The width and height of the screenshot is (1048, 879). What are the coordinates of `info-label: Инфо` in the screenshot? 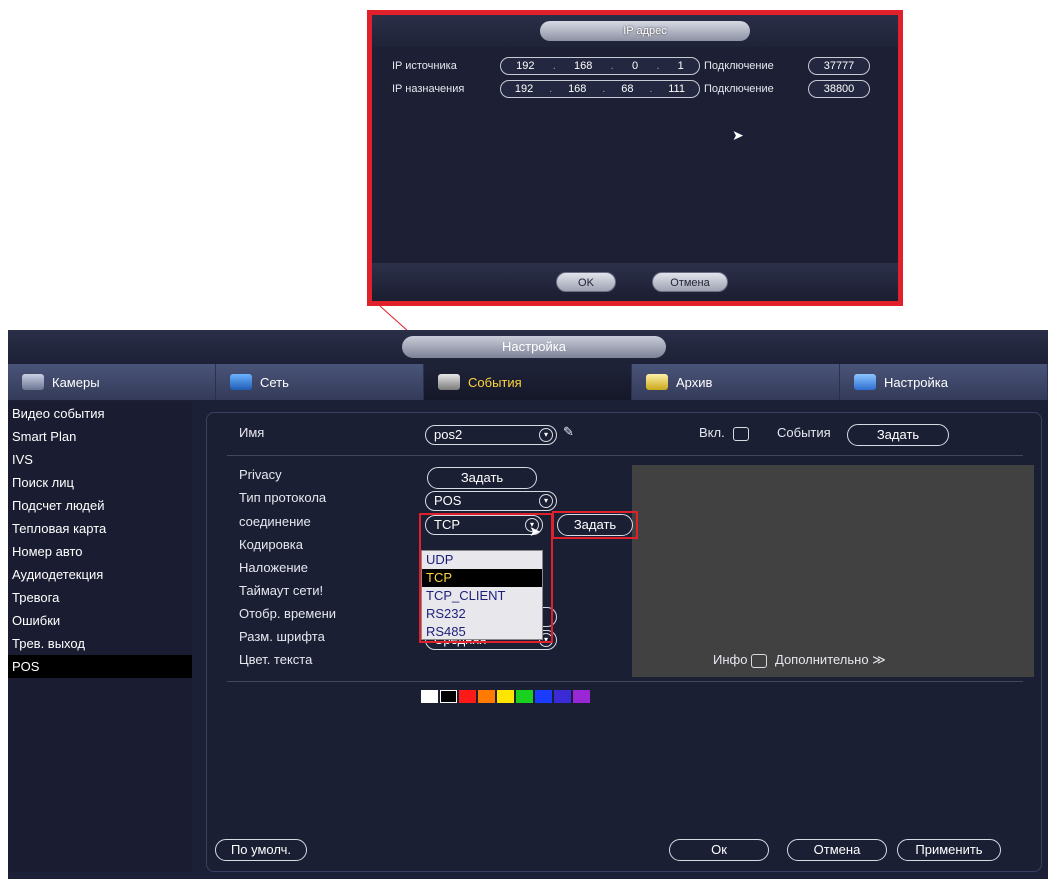 It's located at (730, 659).